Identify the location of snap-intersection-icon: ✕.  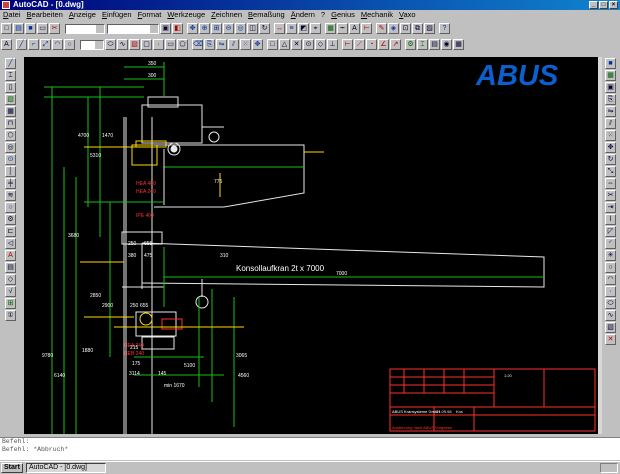
(296, 44).